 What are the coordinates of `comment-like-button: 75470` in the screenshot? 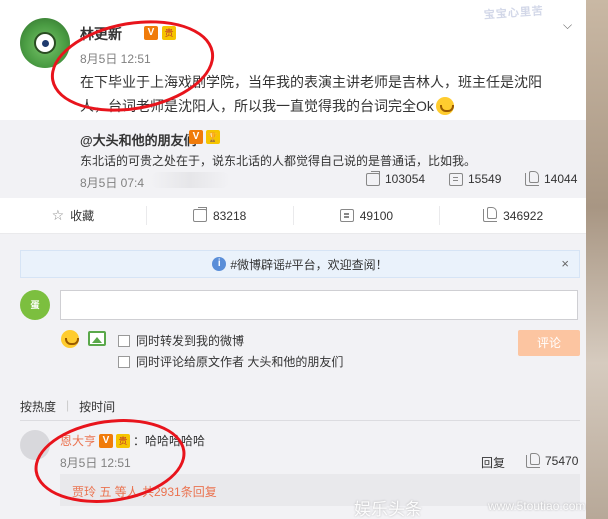 It's located at (552, 460).